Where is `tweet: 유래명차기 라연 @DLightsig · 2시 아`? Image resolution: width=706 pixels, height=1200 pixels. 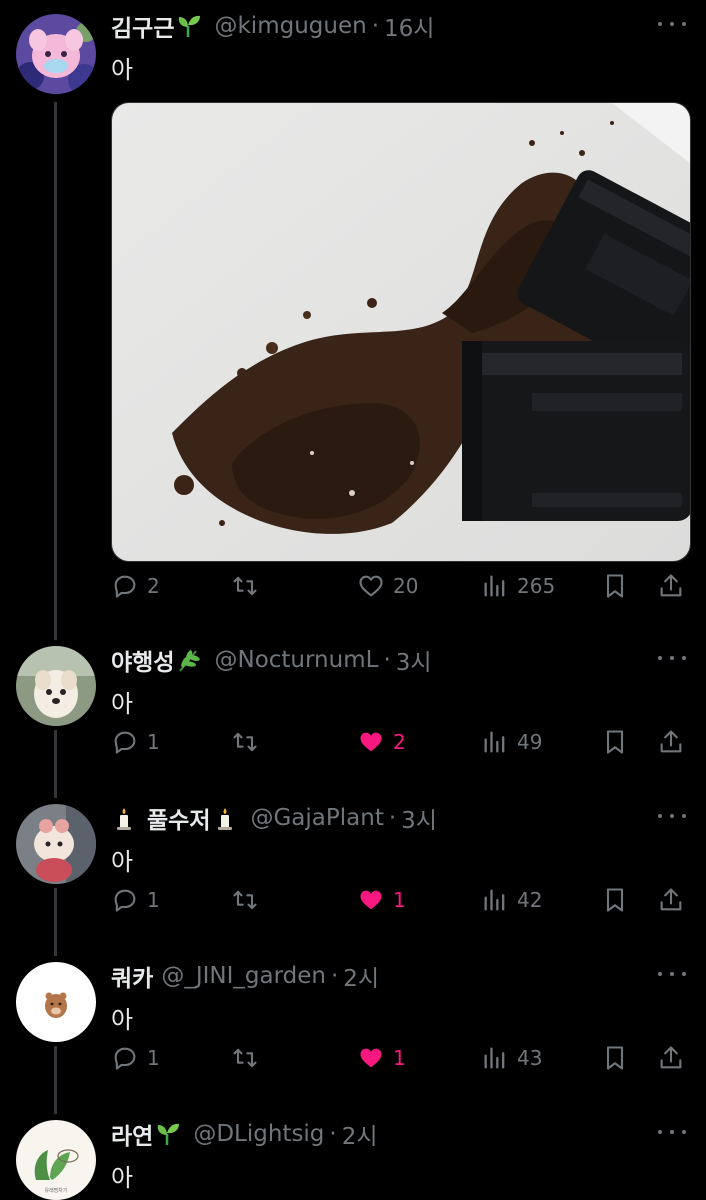 tweet: 유래명차기 라연 @DLightsig · 2시 아 is located at coordinates (353, 1157).